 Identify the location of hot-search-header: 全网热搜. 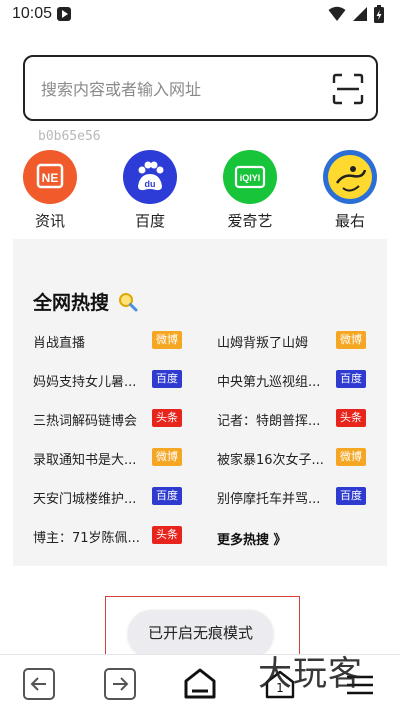
(86, 301).